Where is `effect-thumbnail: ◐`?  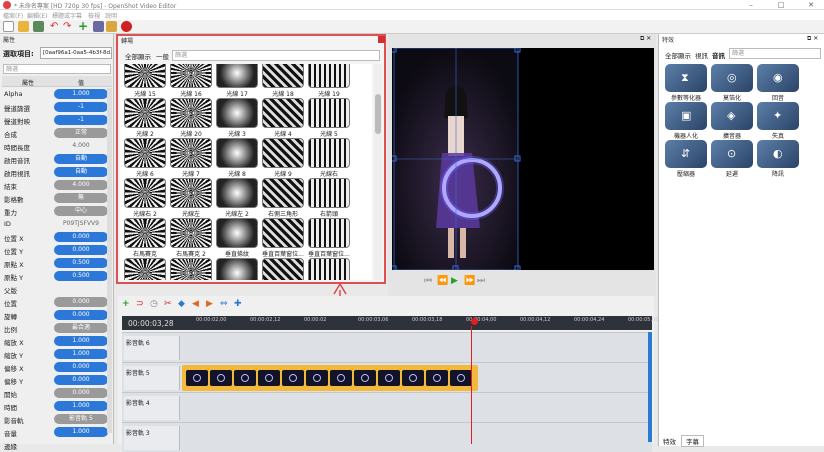
effect-thumbnail: ◐ is located at coordinates (778, 154).